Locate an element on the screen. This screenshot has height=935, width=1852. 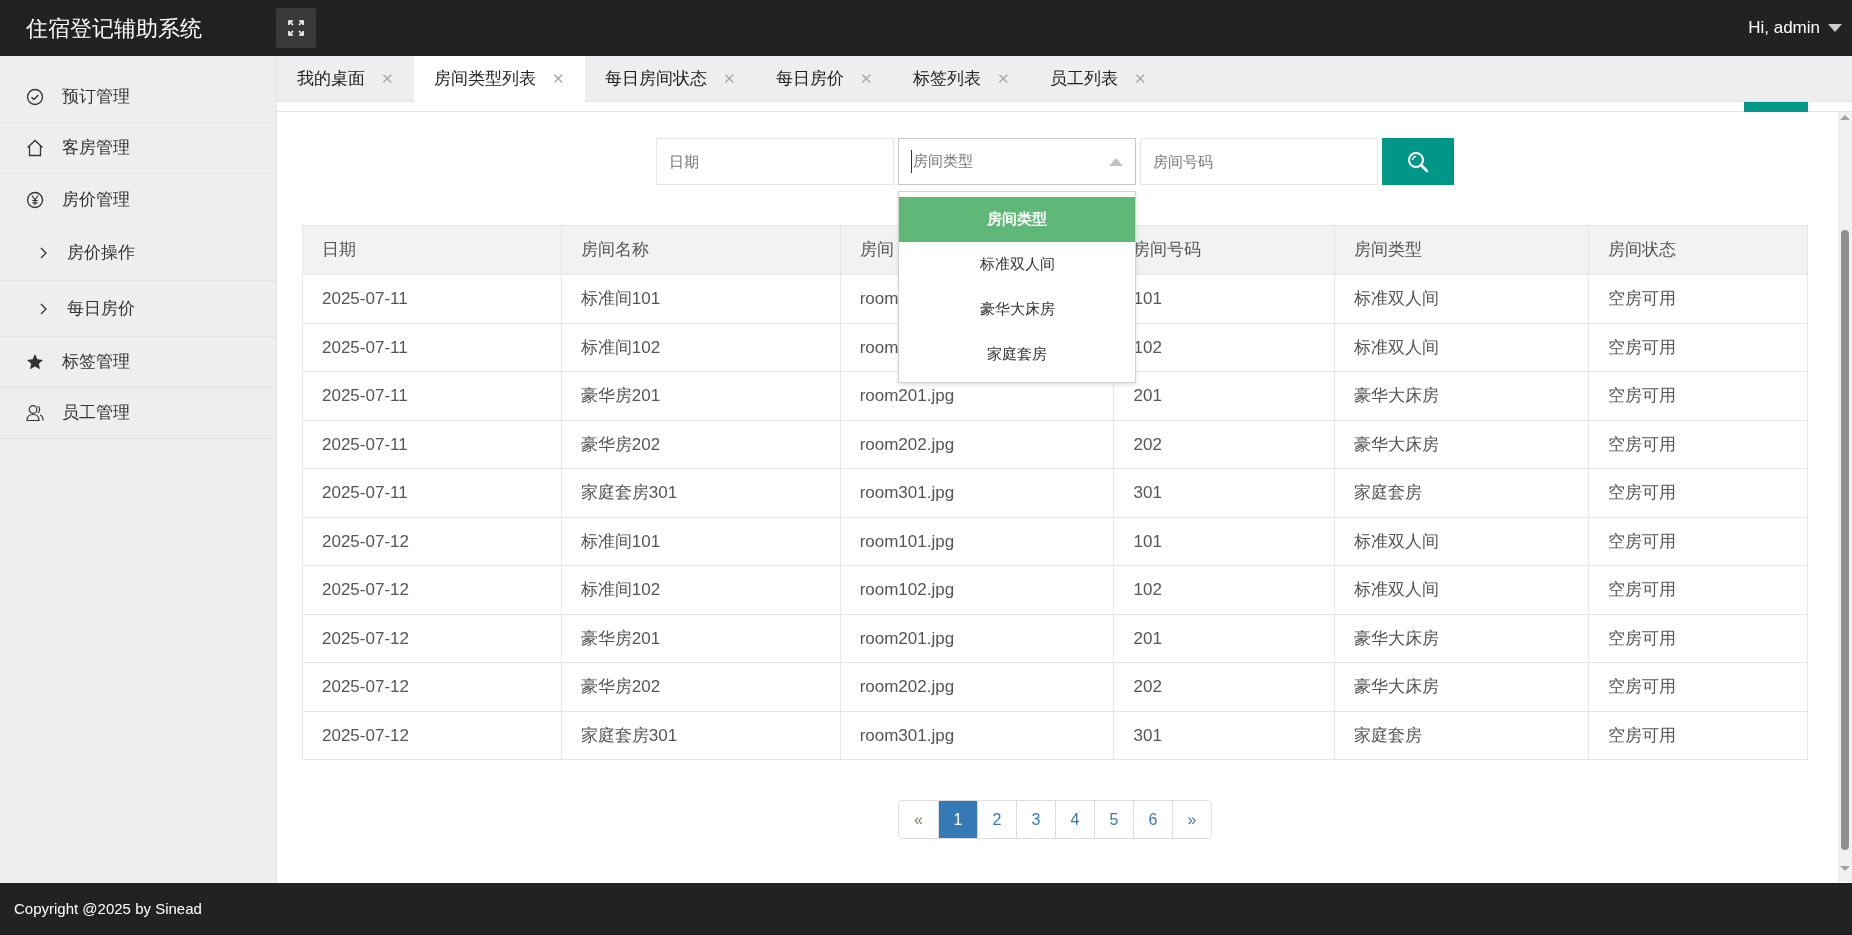
sidebar-item: 员工管理 is located at coordinates (138, 413).